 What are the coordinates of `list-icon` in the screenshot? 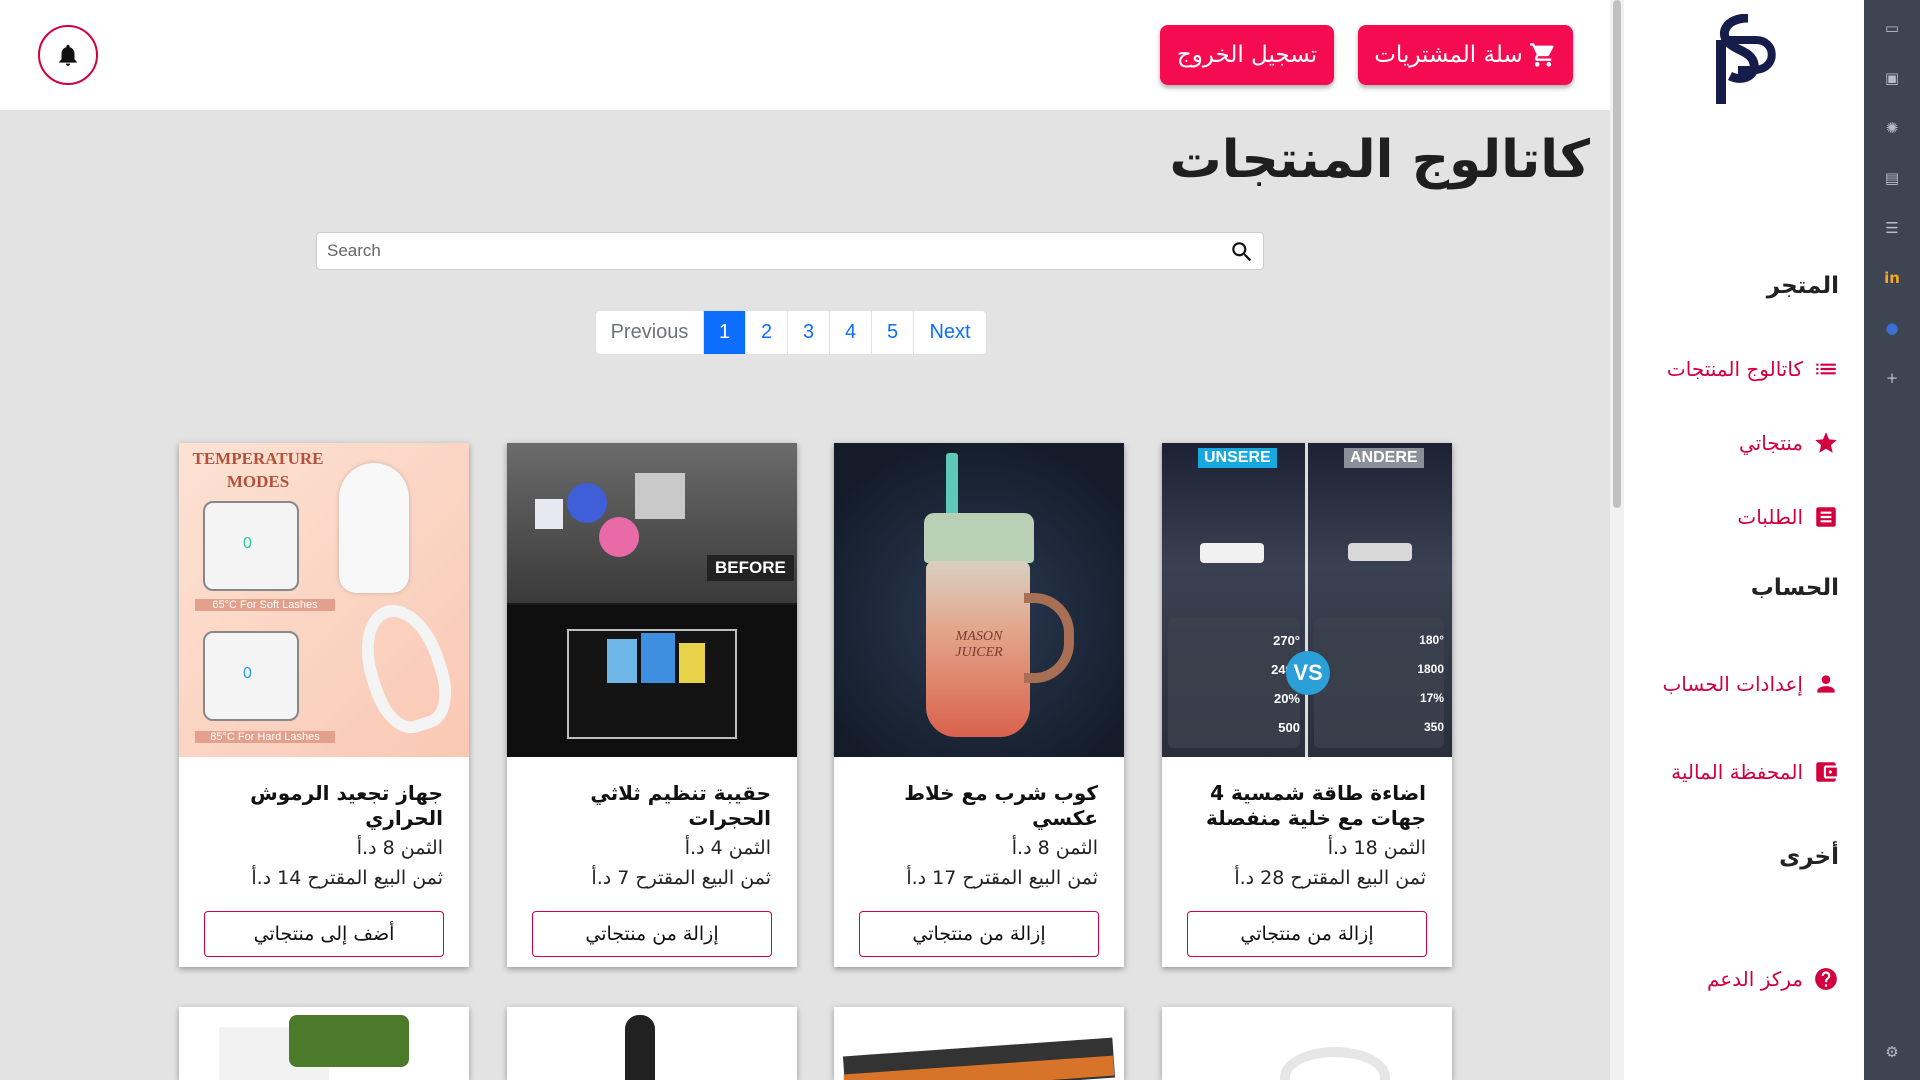 It's located at (1826, 369).